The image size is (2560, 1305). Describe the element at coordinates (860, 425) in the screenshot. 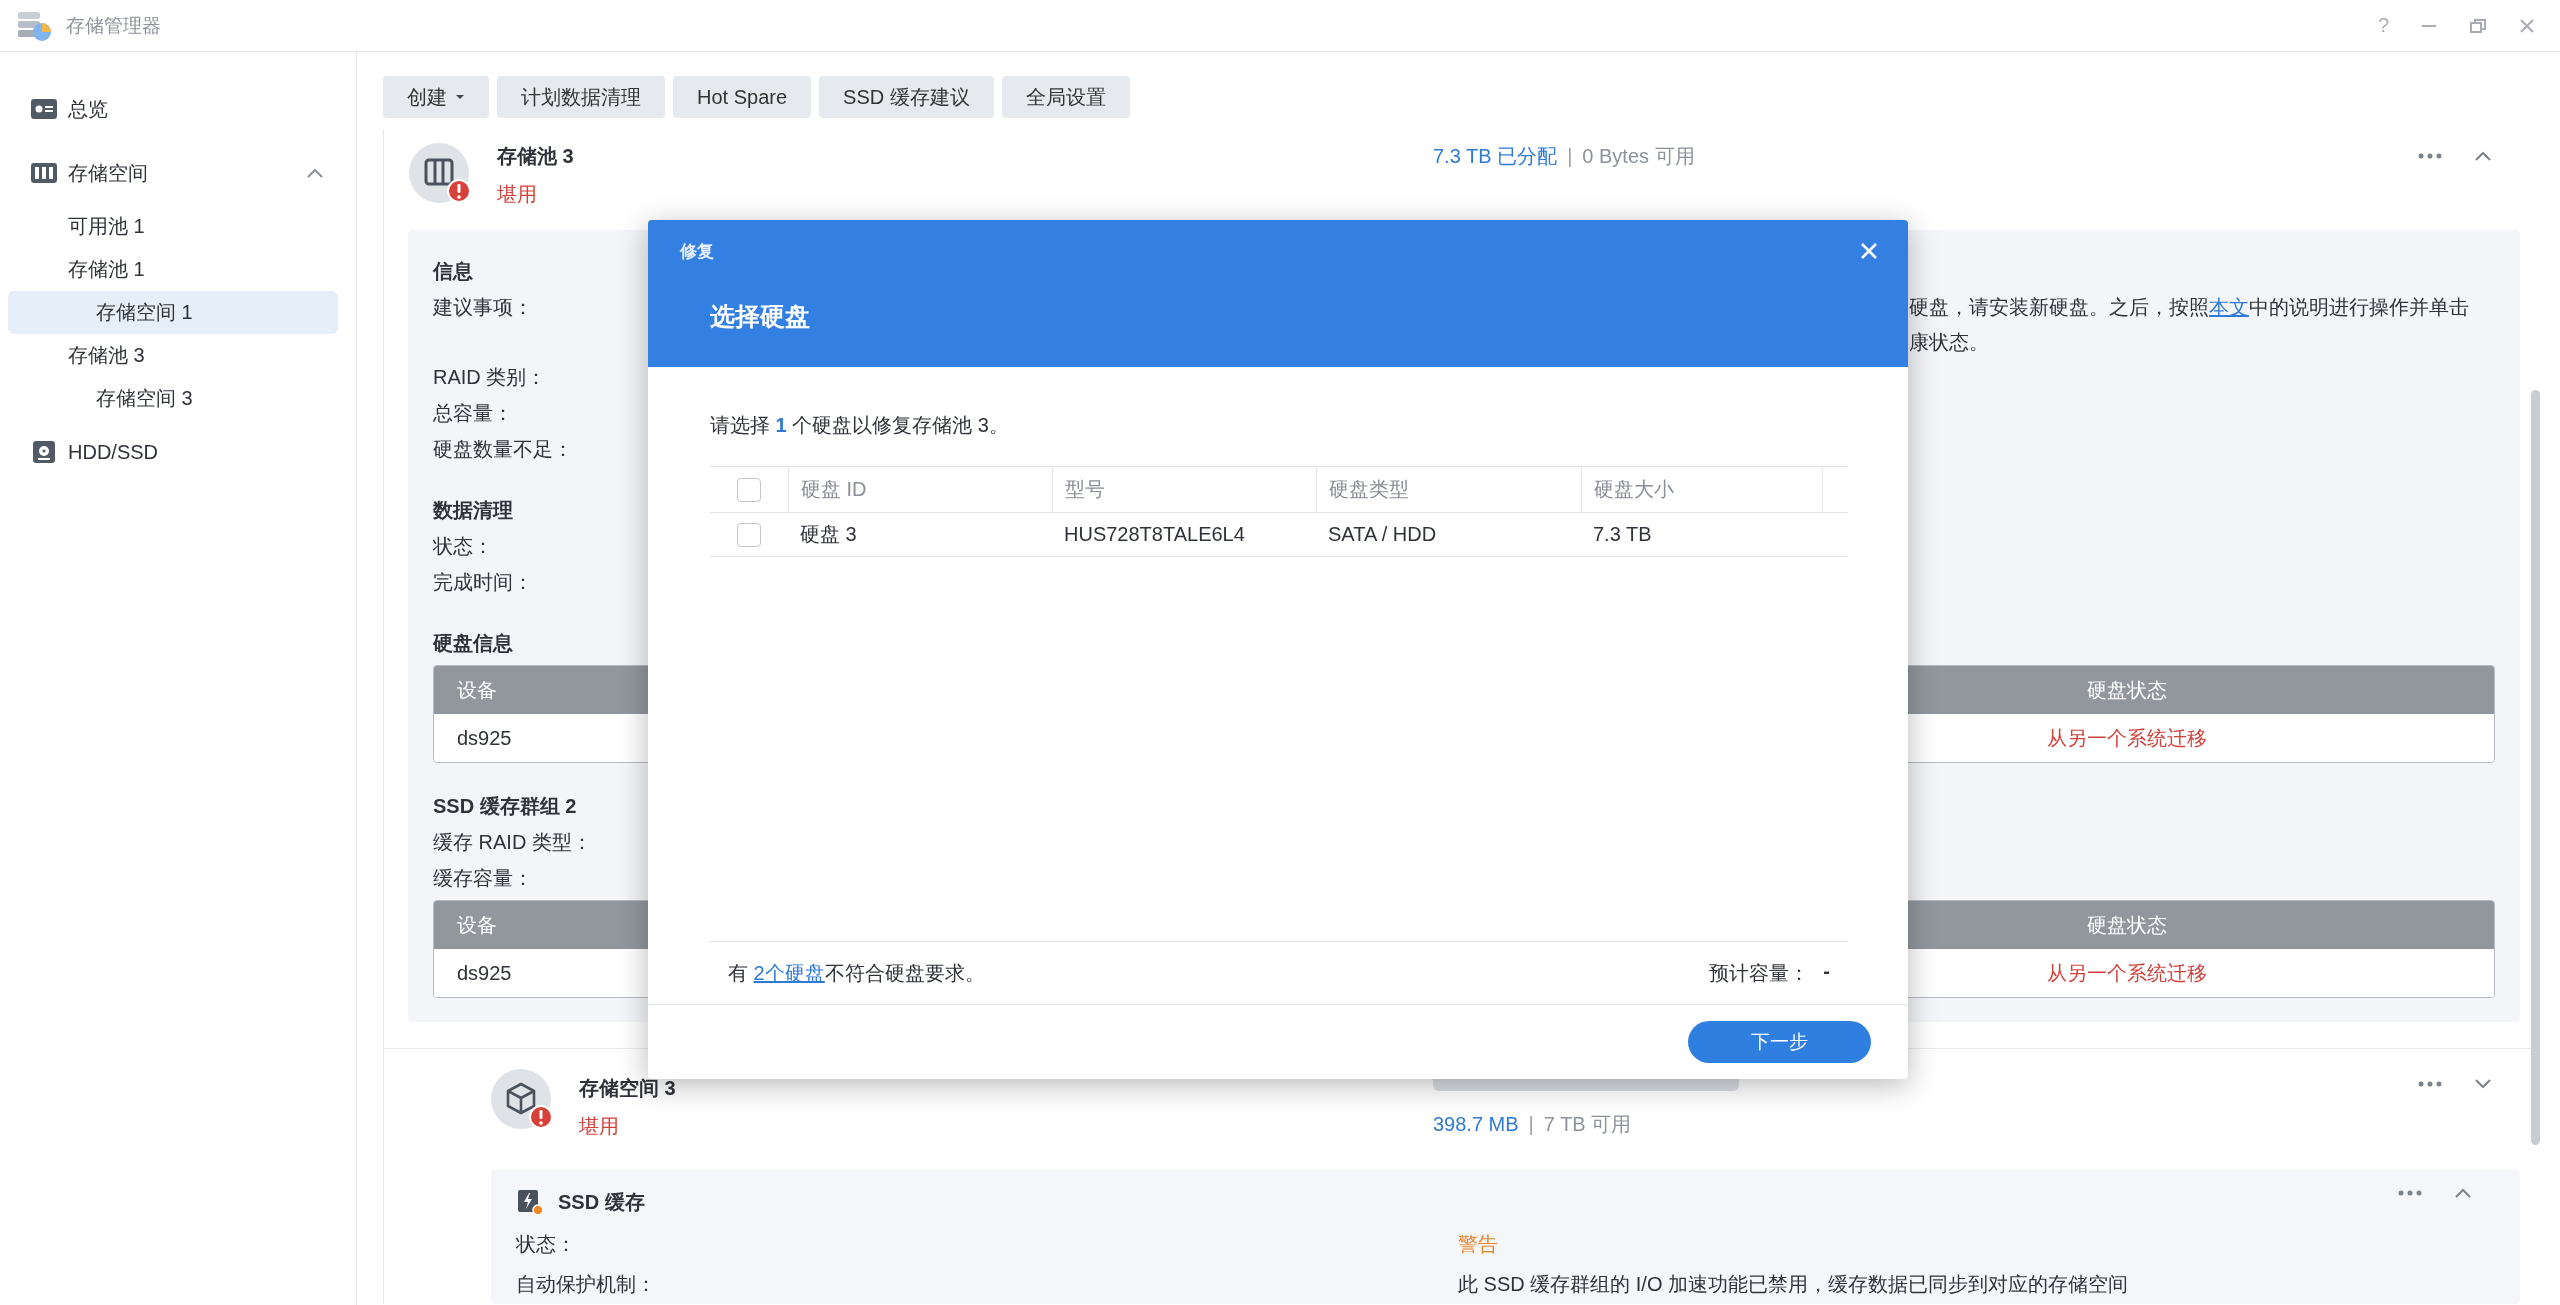

I see `prompt-text: 请选择 1 个硬盘以修复存储池 3。` at that location.